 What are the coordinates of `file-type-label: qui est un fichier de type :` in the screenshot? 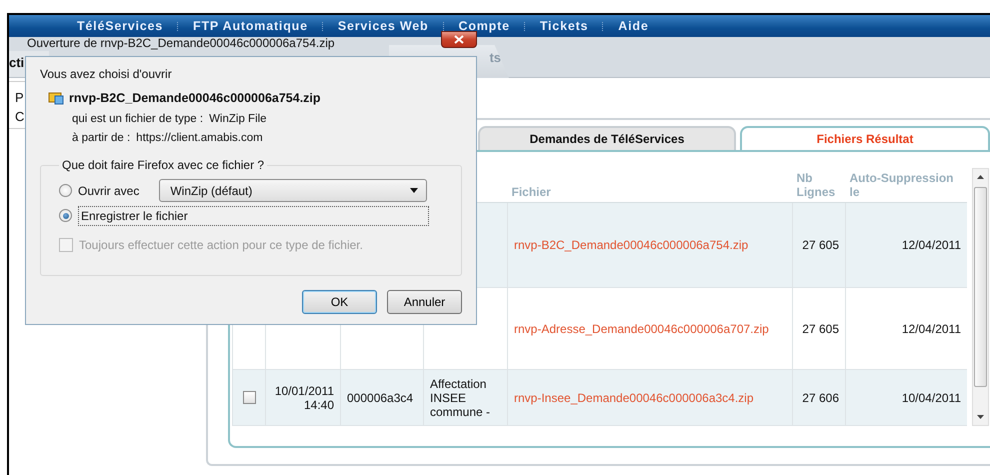 It's located at (138, 119).